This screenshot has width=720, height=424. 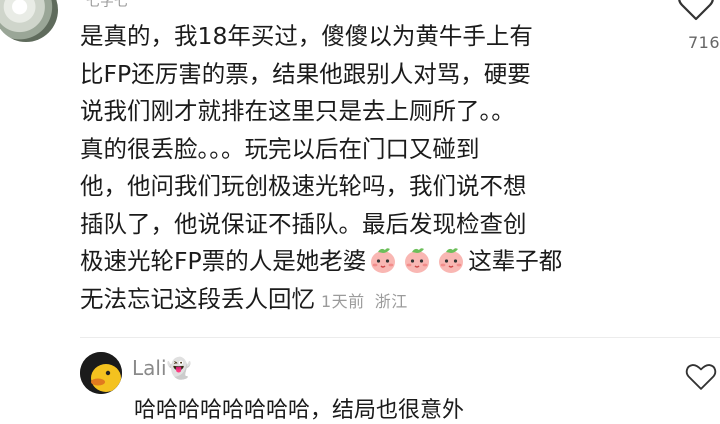 I want to click on comment-line: 真的很丢脸。。。玩完以后在门口又碰到, so click(x=280, y=148).